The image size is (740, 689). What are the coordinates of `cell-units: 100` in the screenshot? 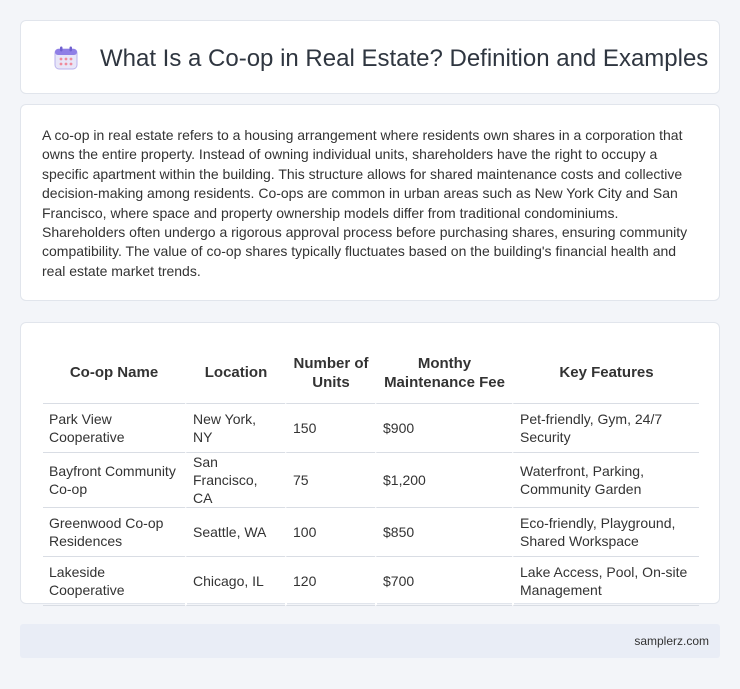 It's located at (330, 532).